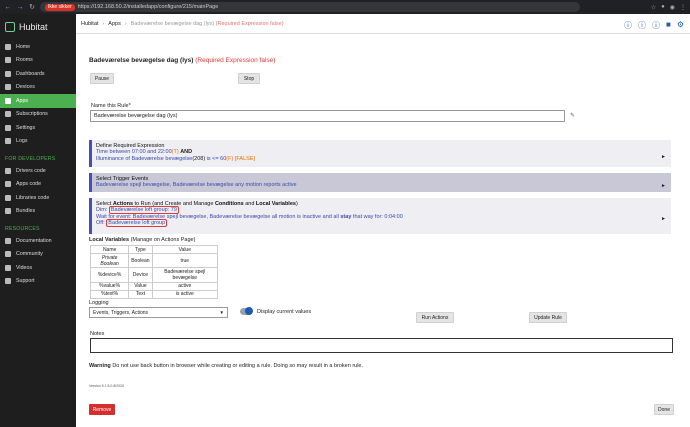 The height and width of the screenshot is (427, 690). What do you see at coordinates (8, 127) in the screenshot?
I see `settings-icon` at bounding box center [8, 127].